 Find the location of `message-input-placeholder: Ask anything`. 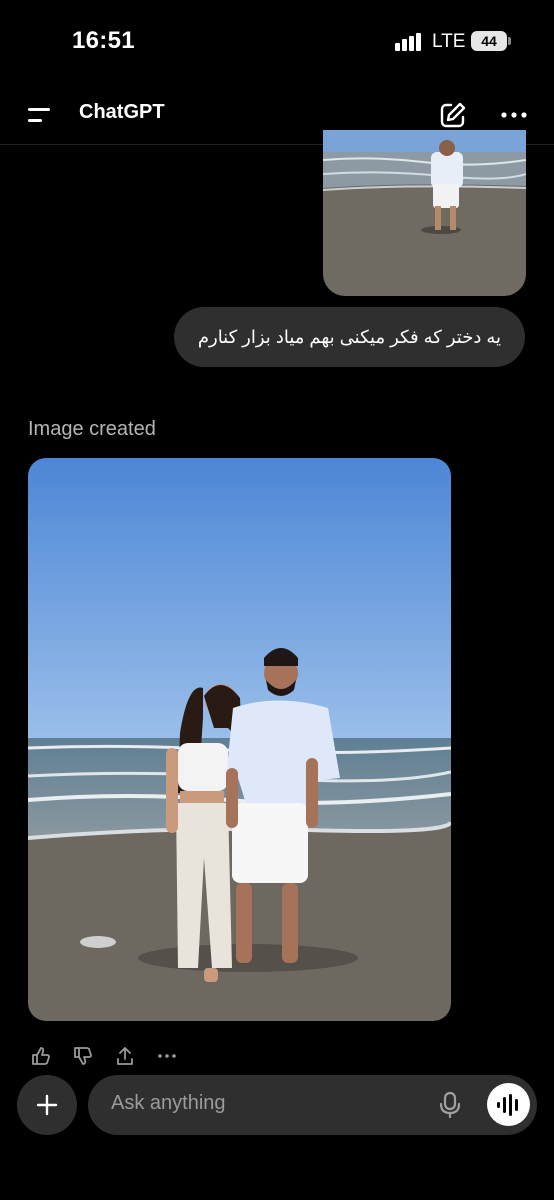

message-input-placeholder: Ask anything is located at coordinates (168, 1103).